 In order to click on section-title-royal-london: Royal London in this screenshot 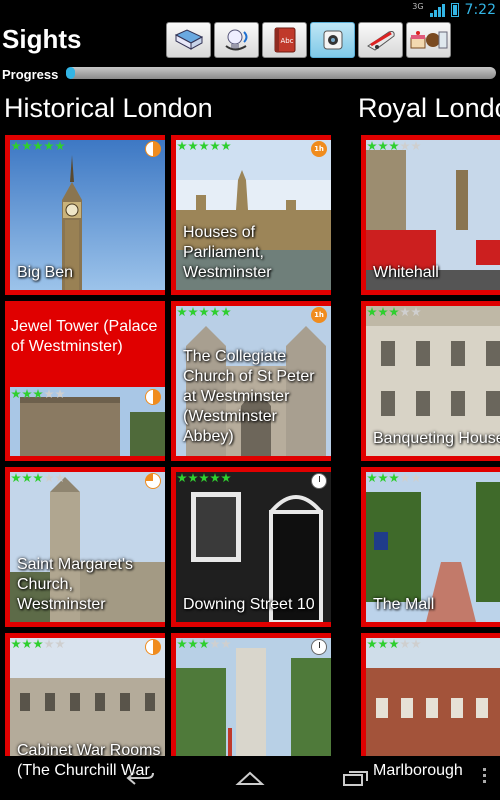, I will do `click(429, 108)`.